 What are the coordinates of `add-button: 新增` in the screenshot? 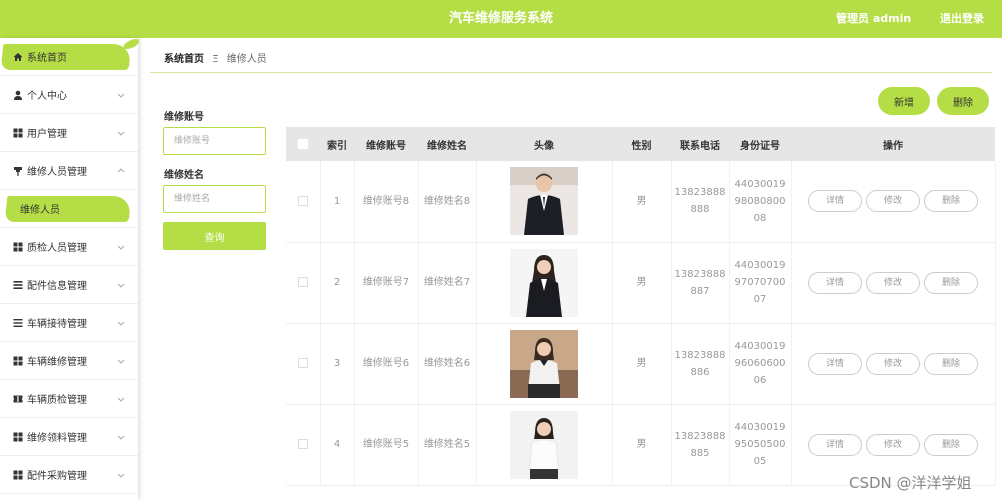 It's located at (904, 101).